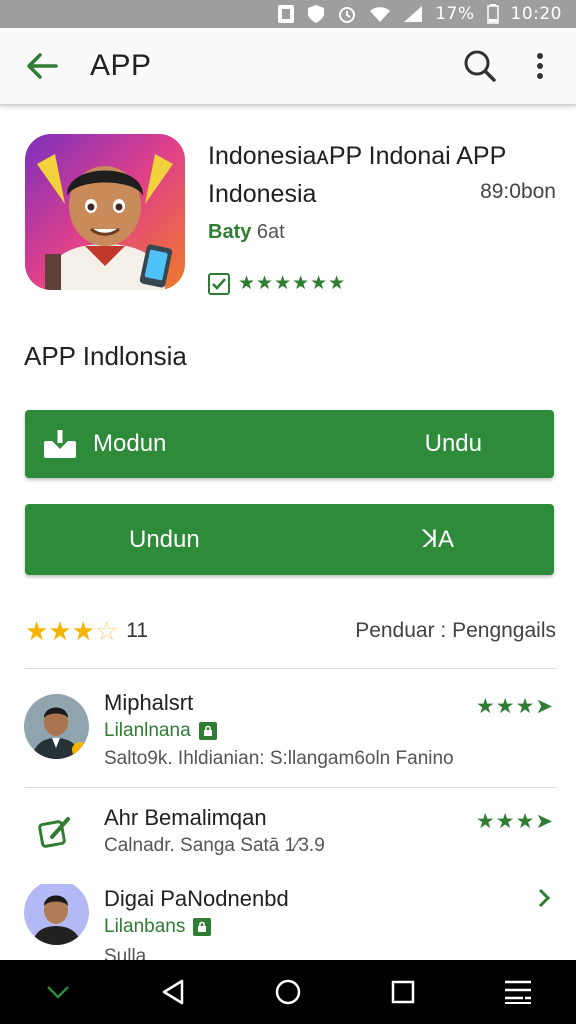 This screenshot has height=1024, width=576. Describe the element at coordinates (357, 156) in the screenshot. I see `app-name-line-1: IndonesiaᴀPP Indonai APP` at that location.